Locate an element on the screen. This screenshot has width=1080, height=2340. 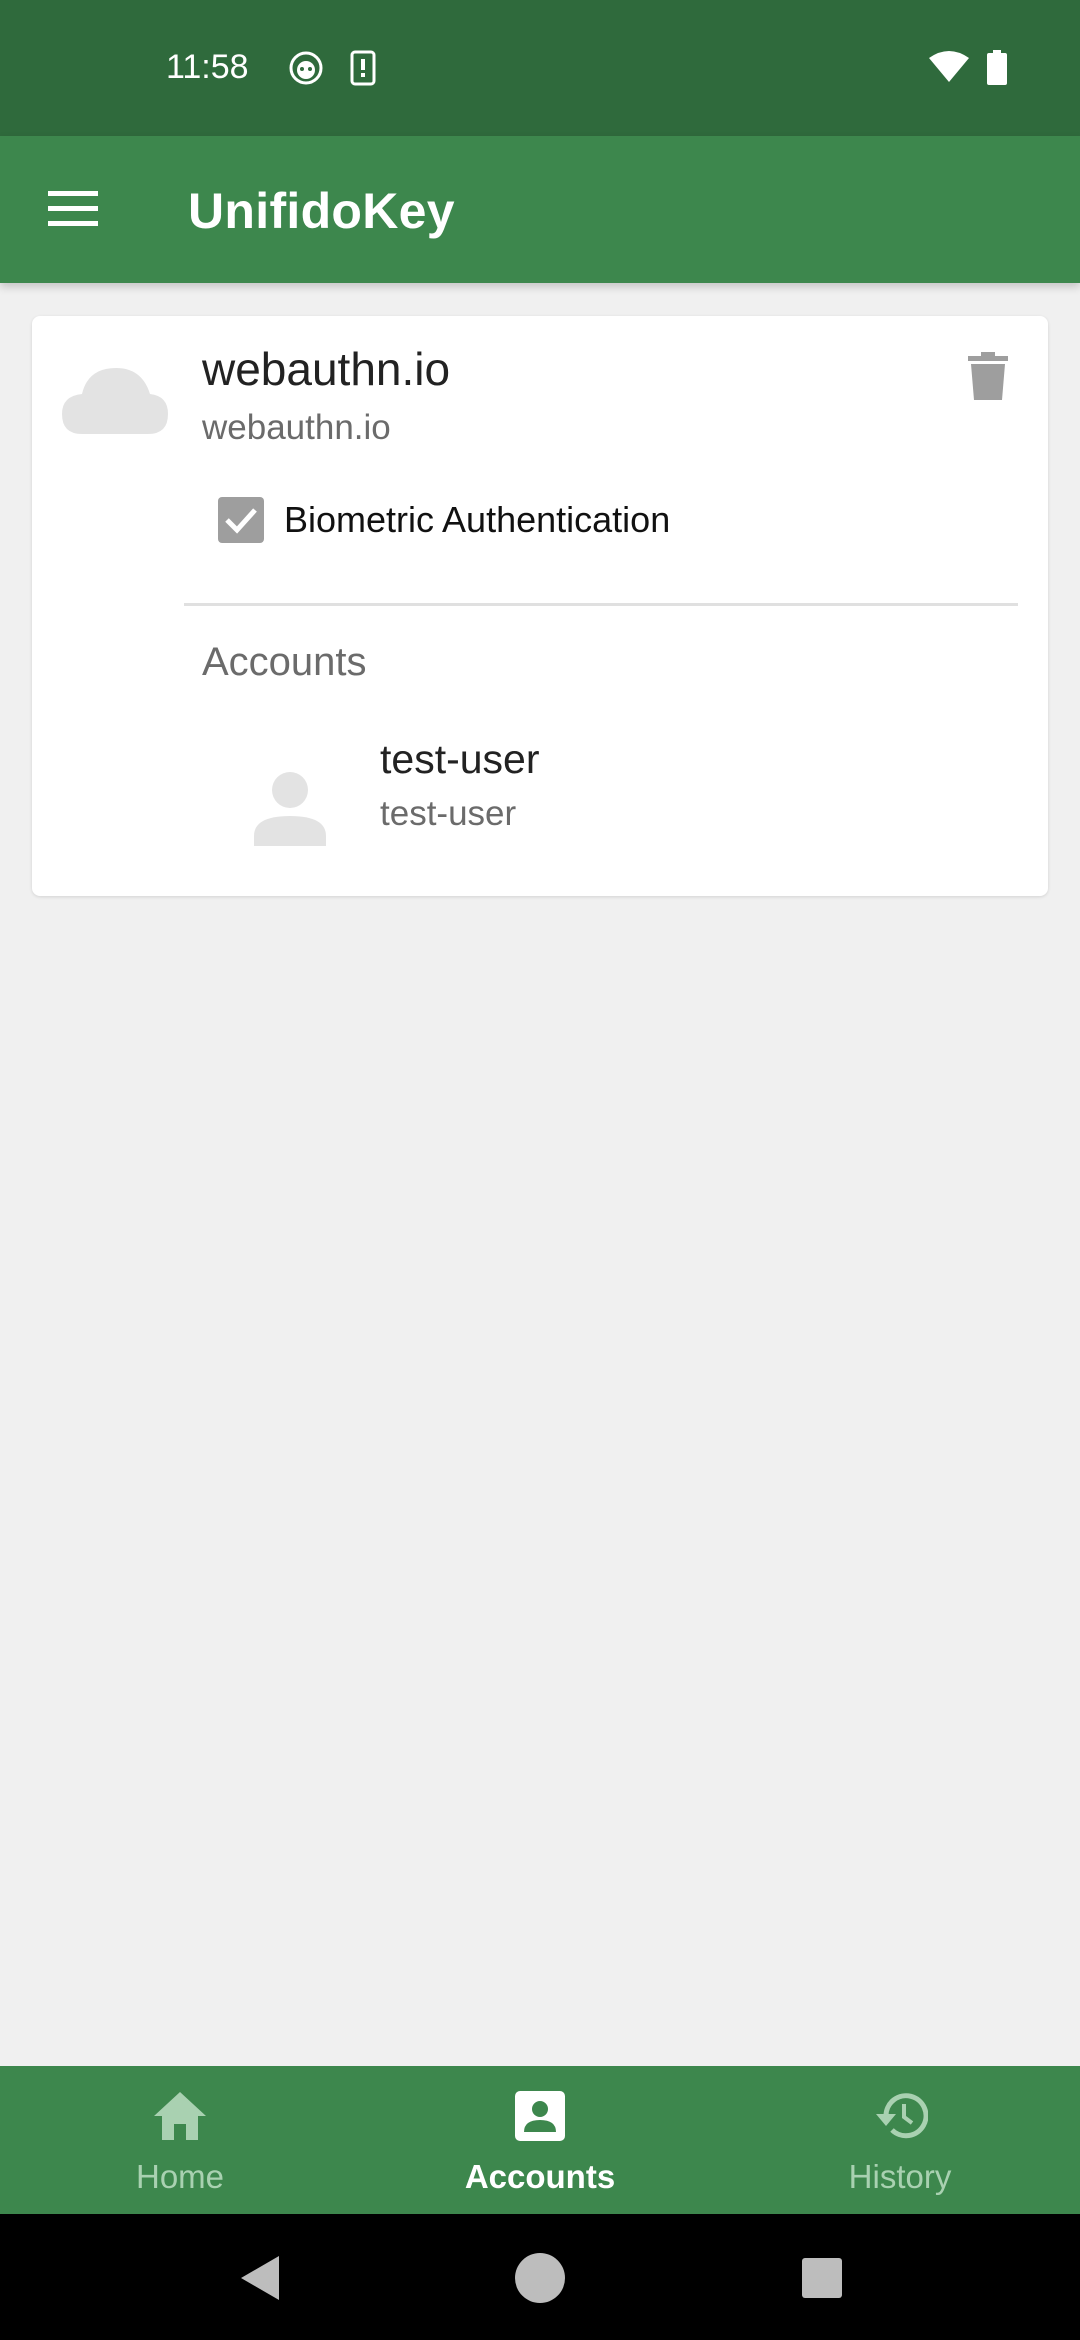
check-icon is located at coordinates (241, 521).